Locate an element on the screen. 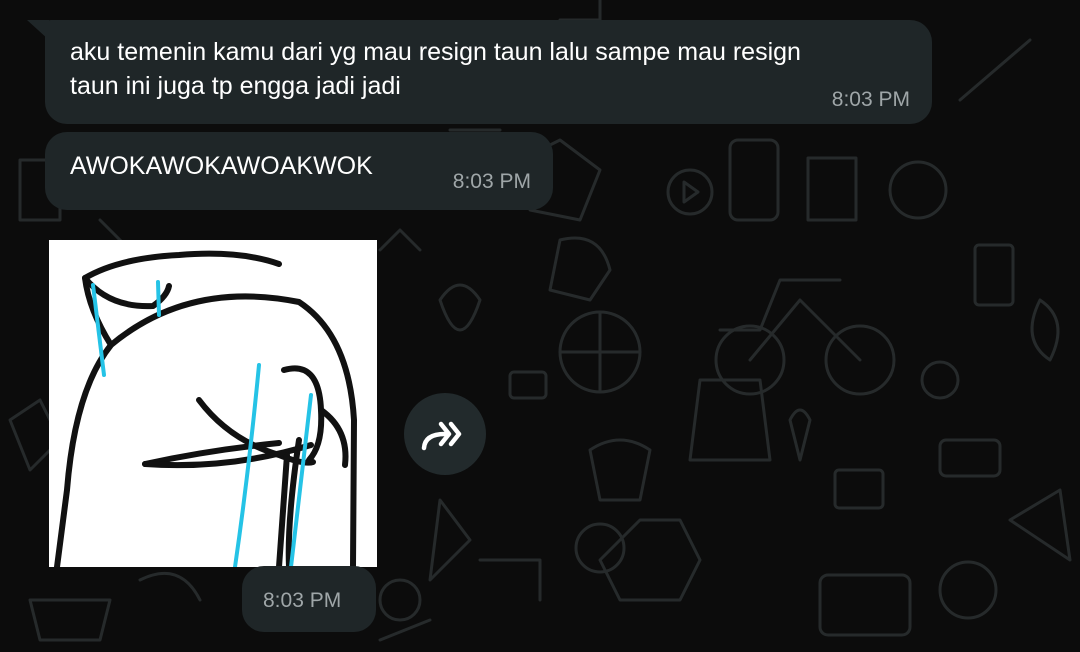 The height and width of the screenshot is (652, 1080). double-forward-arrow-icon is located at coordinates (441, 436).